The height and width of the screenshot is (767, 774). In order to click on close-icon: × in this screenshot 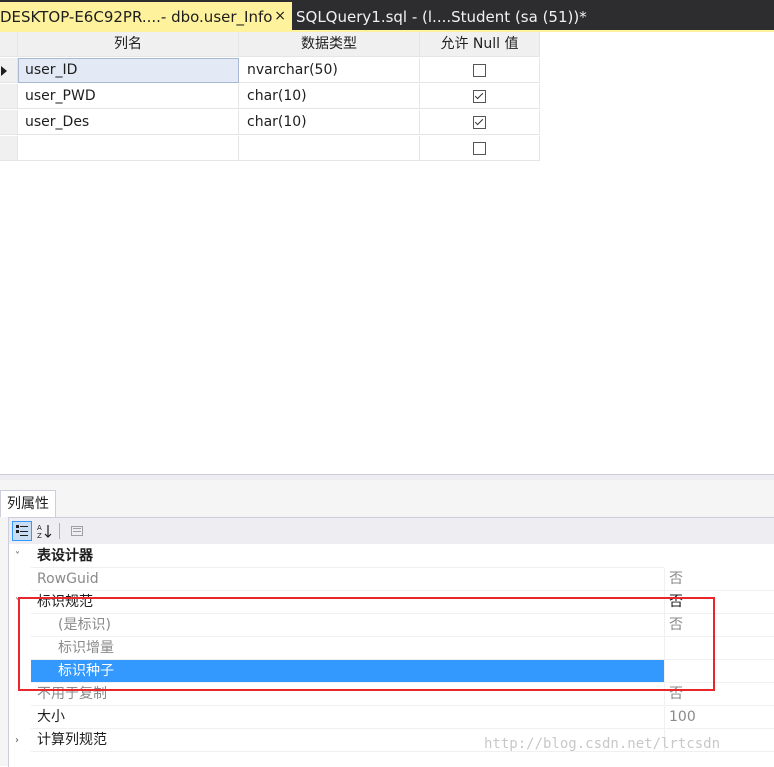, I will do `click(280, 16)`.